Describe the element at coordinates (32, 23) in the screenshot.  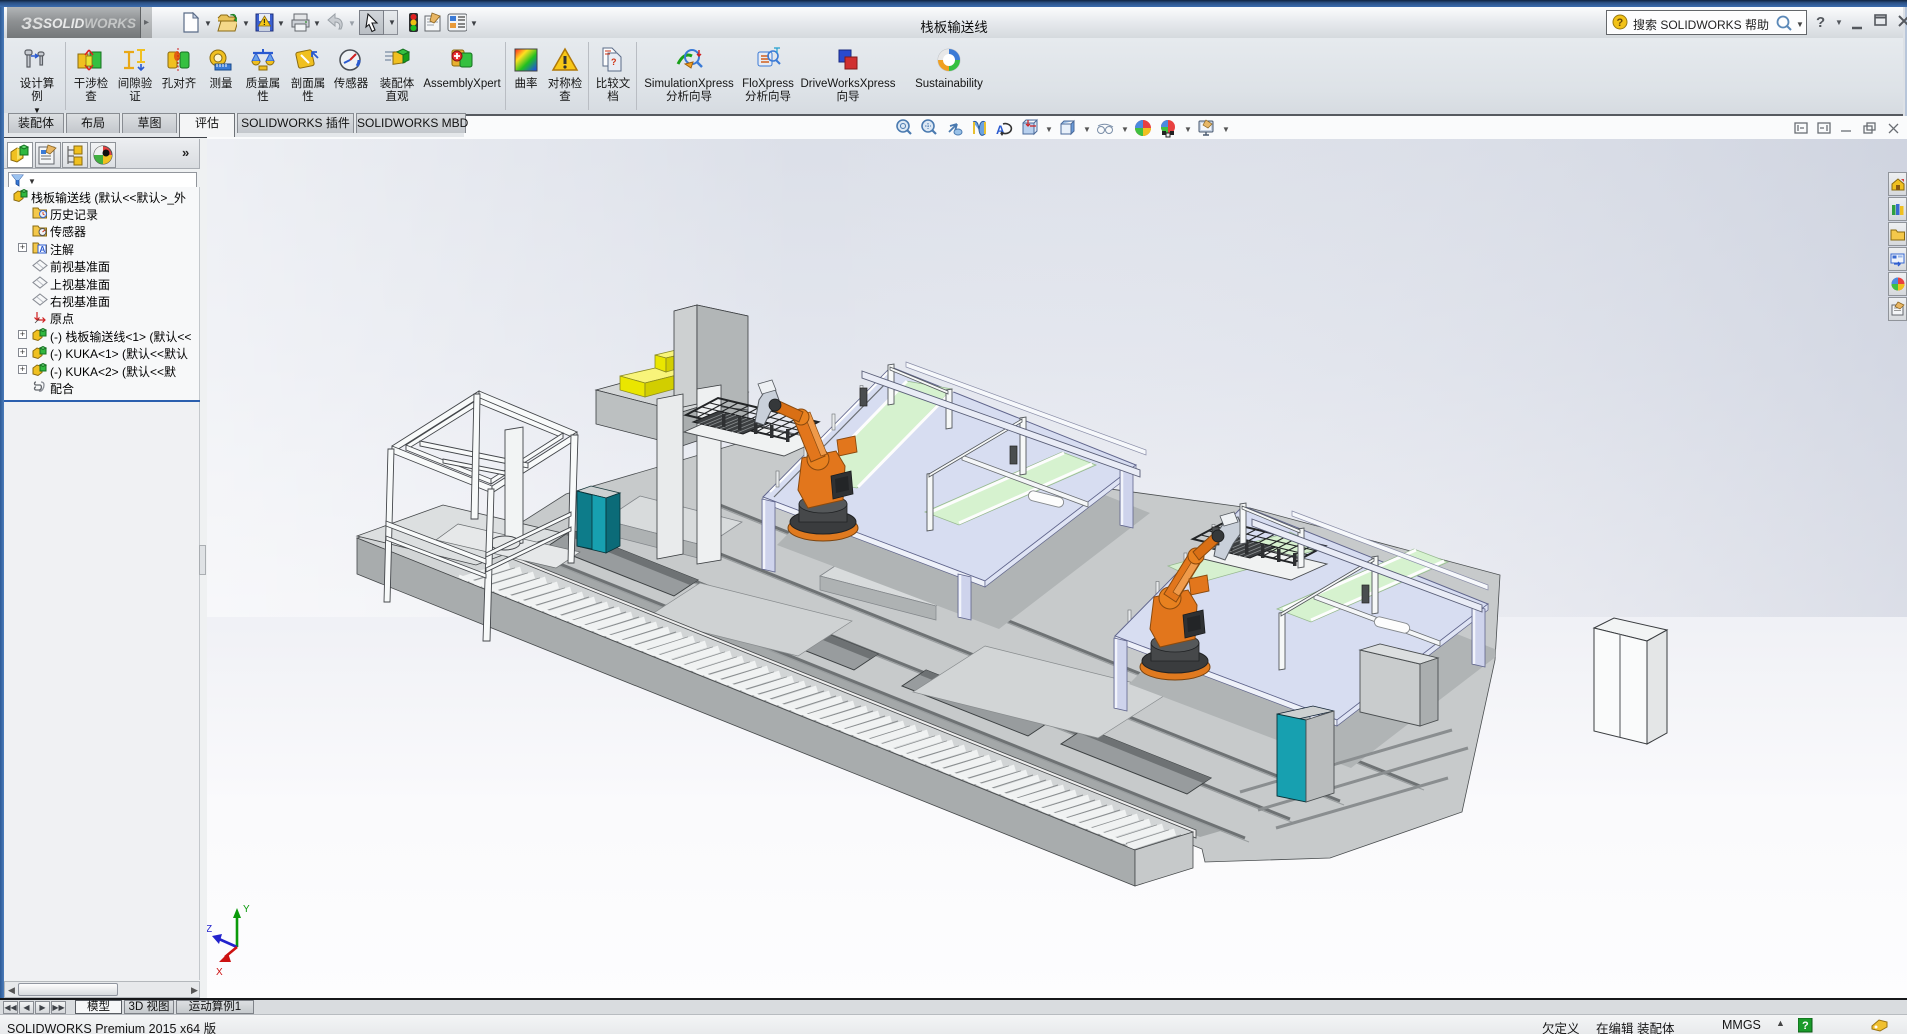
I see `svg-text: ЗS` at that location.